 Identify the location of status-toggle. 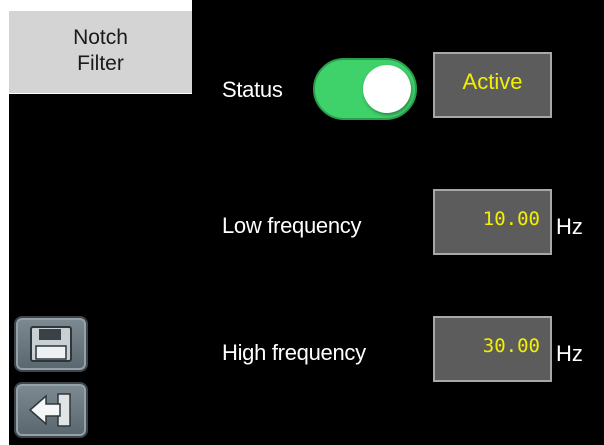
(365, 89).